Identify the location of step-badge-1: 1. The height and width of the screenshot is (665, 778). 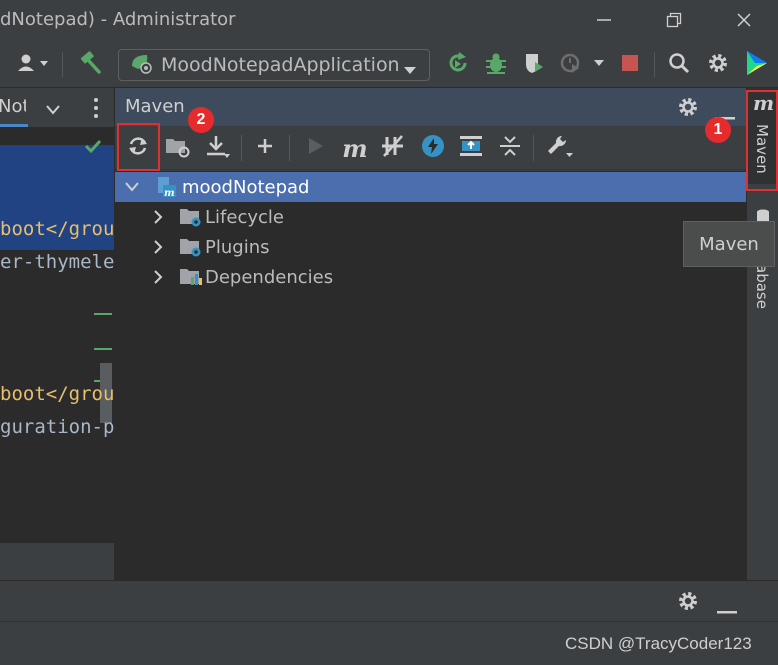
(718, 130).